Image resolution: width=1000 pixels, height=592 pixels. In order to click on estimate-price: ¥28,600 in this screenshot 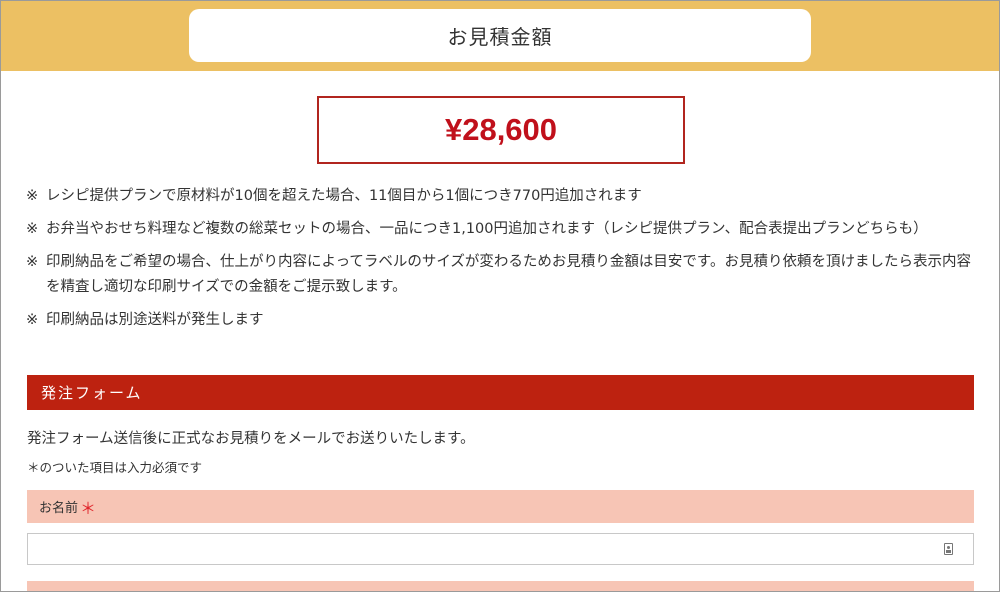, I will do `click(501, 130)`.